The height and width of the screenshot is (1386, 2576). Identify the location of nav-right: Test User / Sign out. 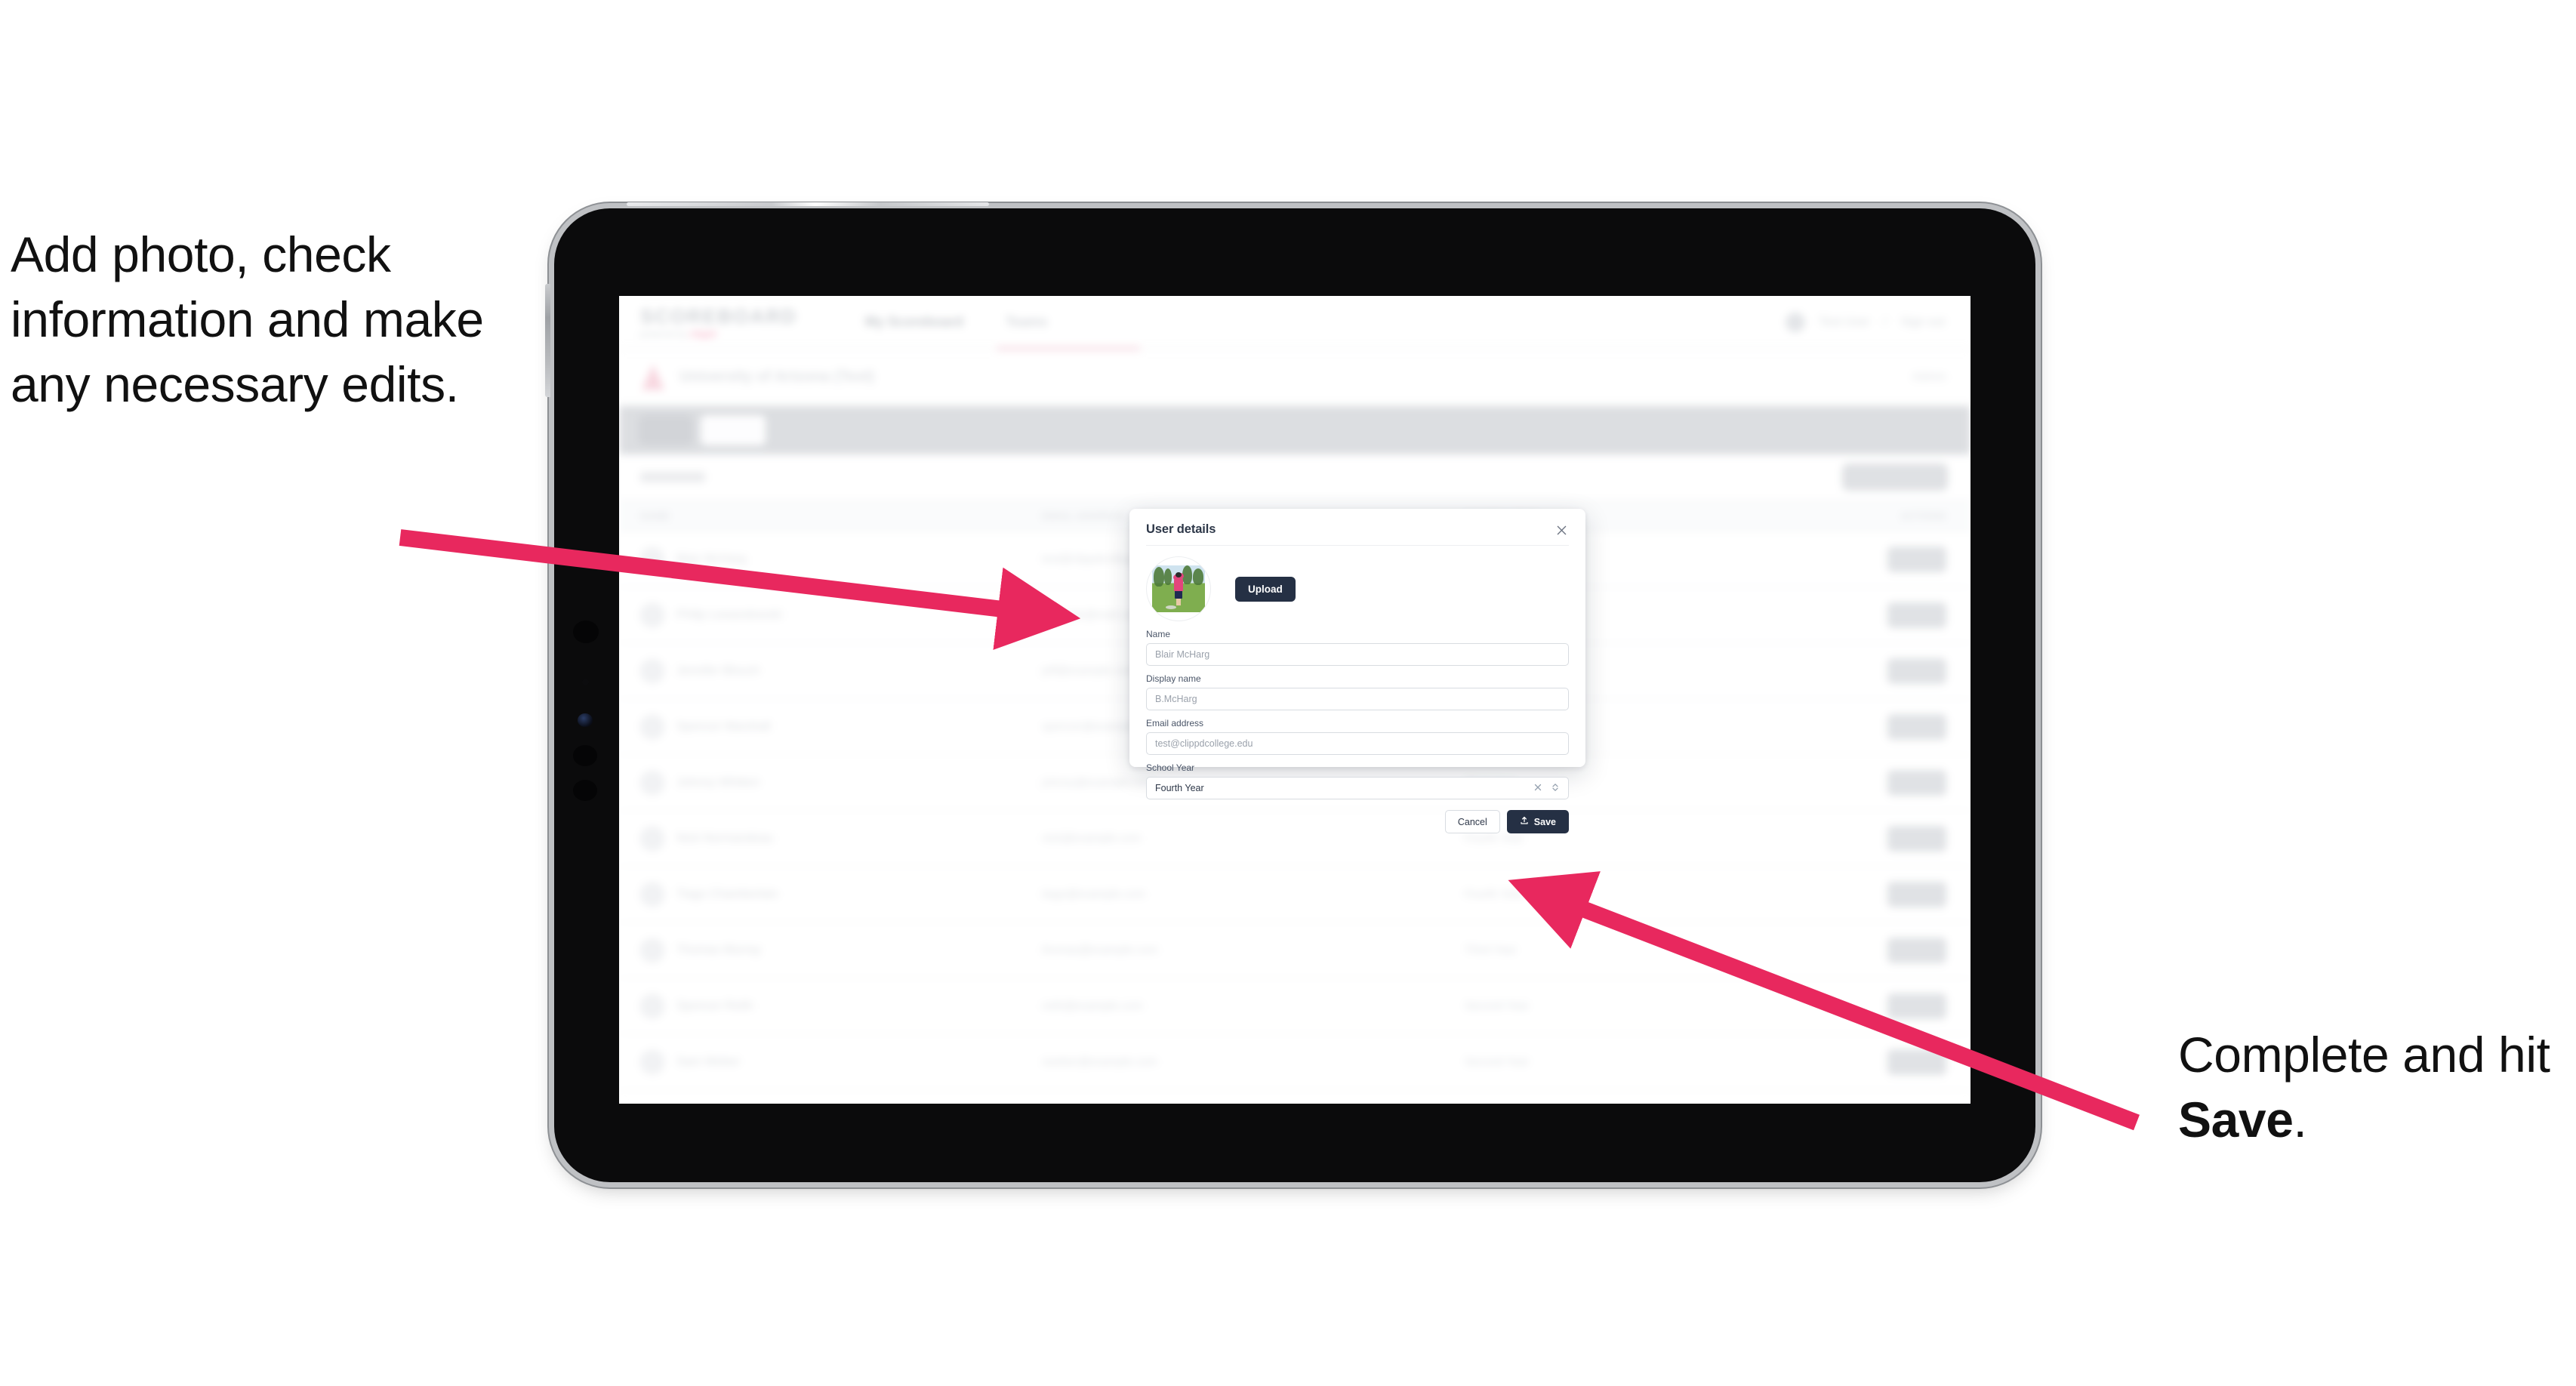
(1865, 322).